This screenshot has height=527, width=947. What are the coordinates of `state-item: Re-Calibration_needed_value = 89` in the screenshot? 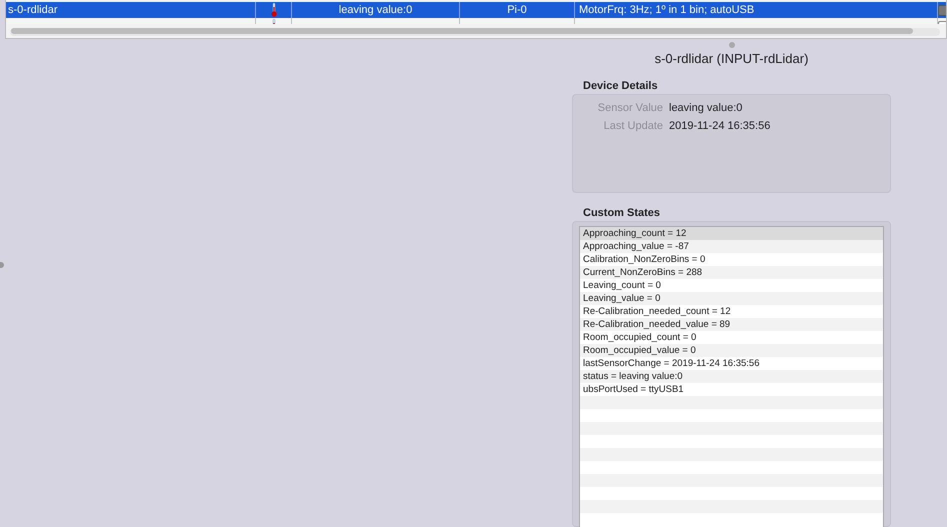 It's located at (731, 324).